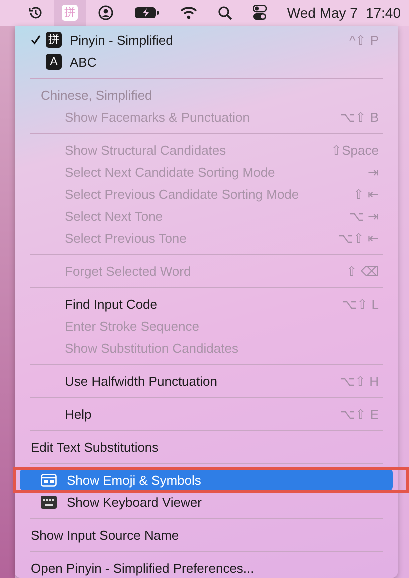 The image size is (409, 578). What do you see at coordinates (36, 13) in the screenshot?
I see `history-icon` at bounding box center [36, 13].